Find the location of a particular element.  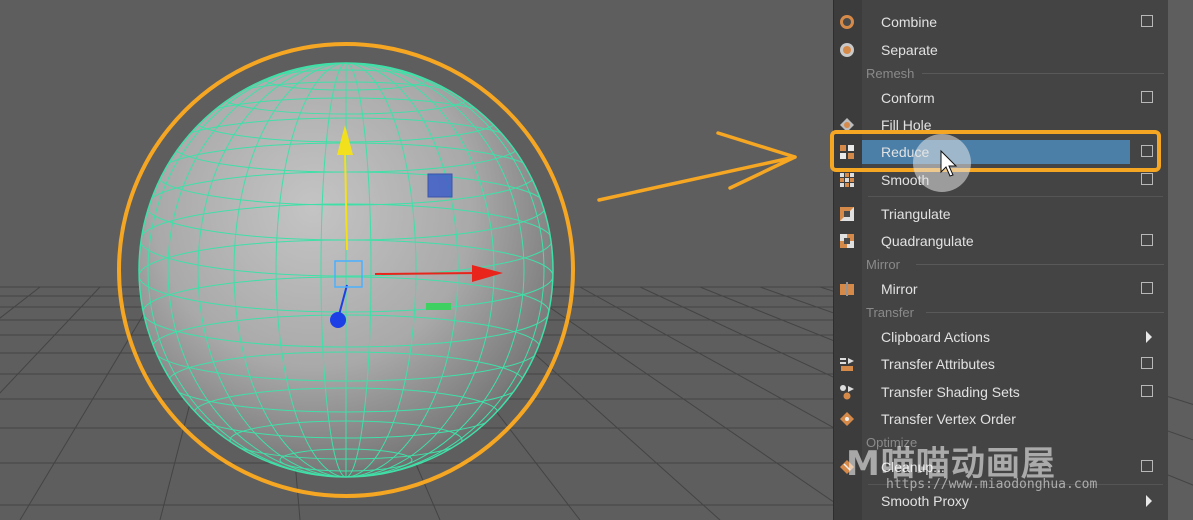

menu-item-label: Conform is located at coordinates (908, 98).